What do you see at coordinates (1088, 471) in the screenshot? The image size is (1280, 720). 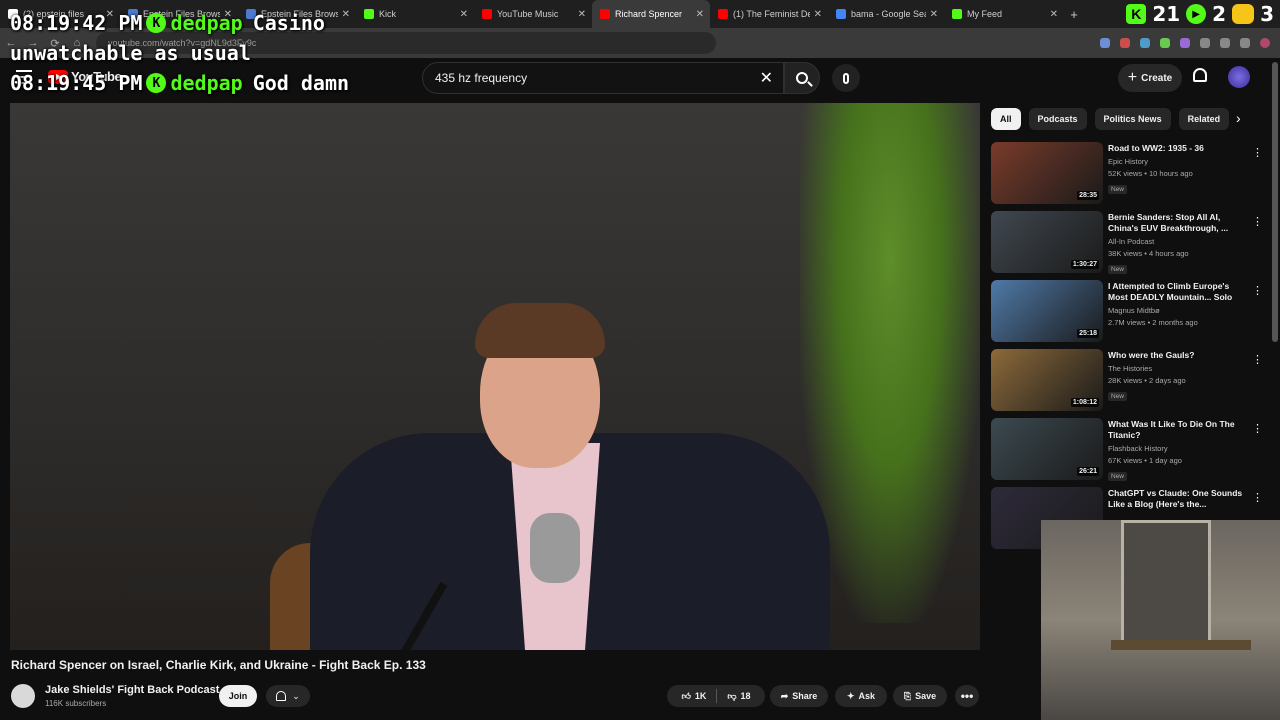 I see `video-duration: 26:21` at bounding box center [1088, 471].